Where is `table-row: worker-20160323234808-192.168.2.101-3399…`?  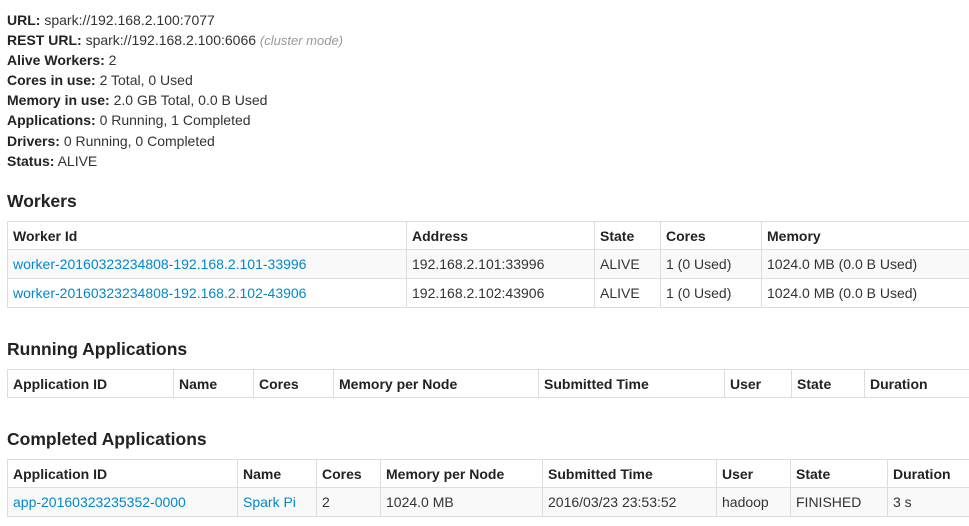 table-row: worker-20160323234808-192.168.2.101-3399… is located at coordinates (488, 264).